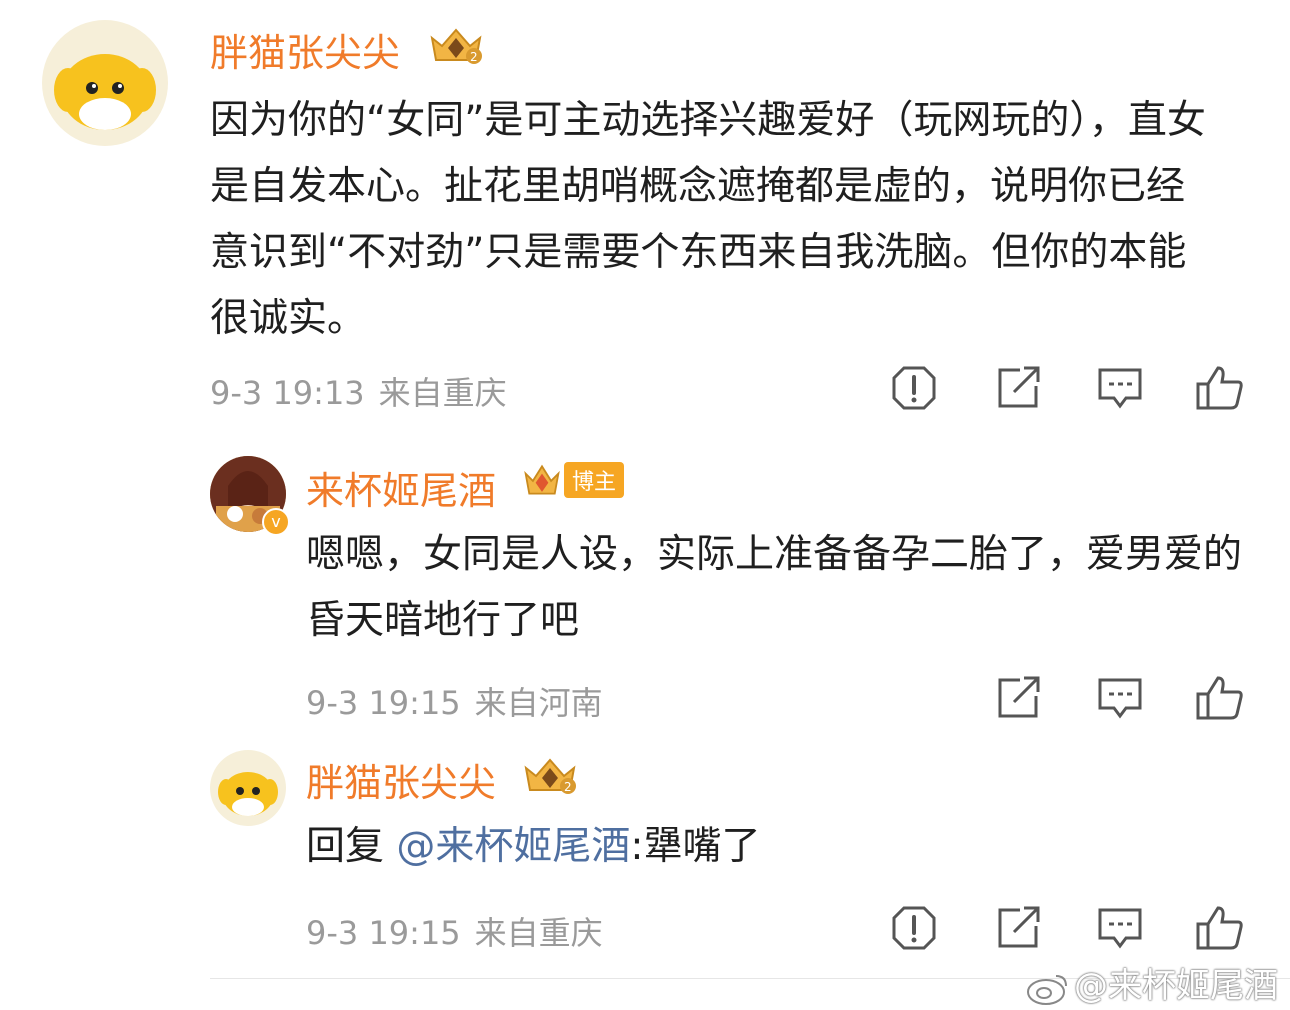 The image size is (1290, 1010). What do you see at coordinates (287, 393) in the screenshot?
I see `comment-time: 9-3 19:13` at bounding box center [287, 393].